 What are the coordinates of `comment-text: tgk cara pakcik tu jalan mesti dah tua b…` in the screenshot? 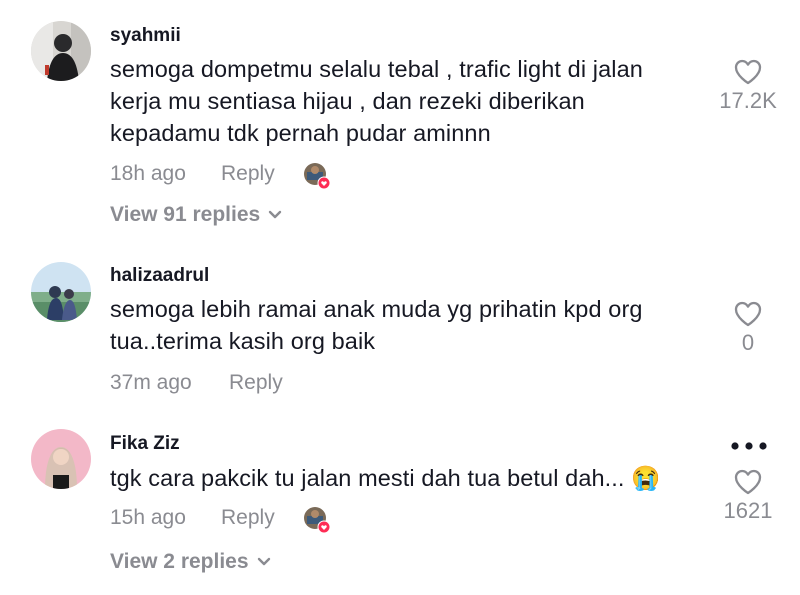 It's located at (410, 478).